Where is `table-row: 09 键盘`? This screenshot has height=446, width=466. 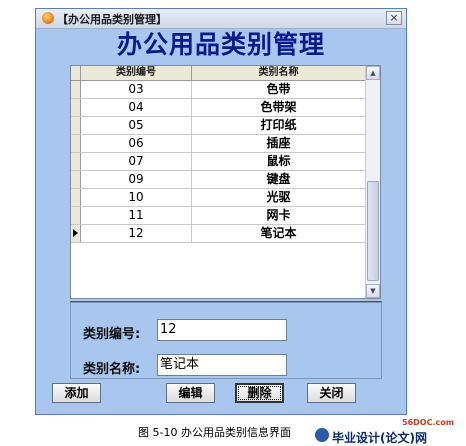
table-row: 09 键盘 is located at coordinates (218, 180).